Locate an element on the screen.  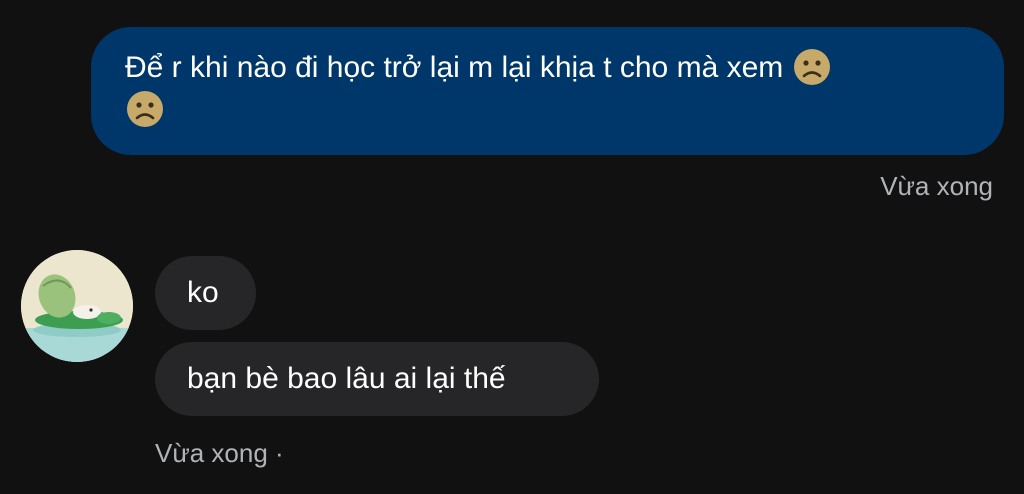
incoming-message-text: bạn bè bao lâu ai lại thế is located at coordinates (346, 378).